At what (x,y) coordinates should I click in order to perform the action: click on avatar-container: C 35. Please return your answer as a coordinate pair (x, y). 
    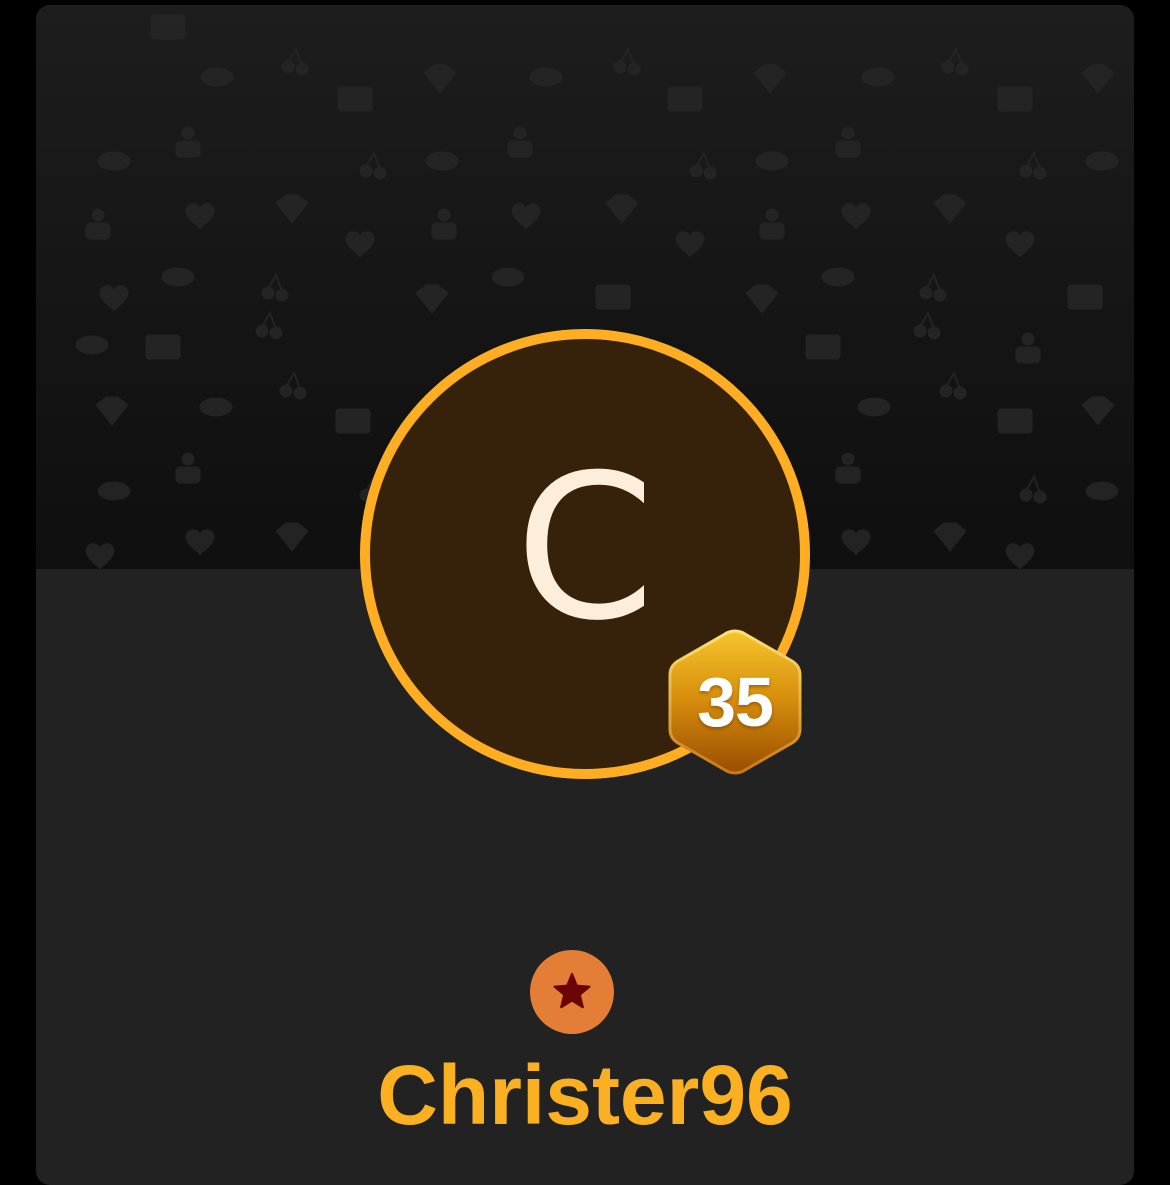
    Looking at the image, I should click on (585, 554).